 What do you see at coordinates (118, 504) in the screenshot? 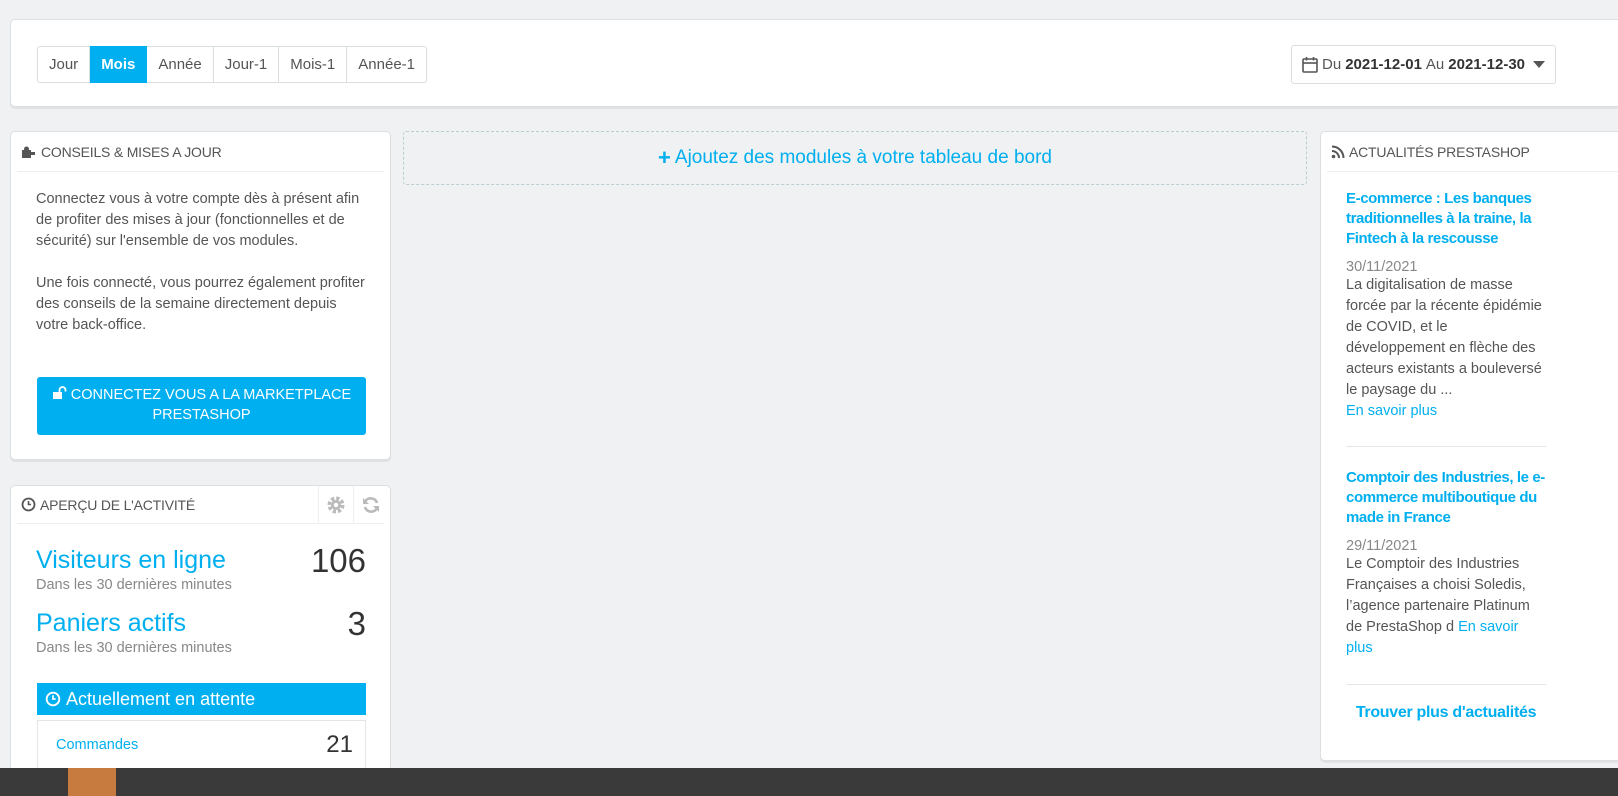
I see `activity-title: APERÇU DE L'ACTIVITÉ` at bounding box center [118, 504].